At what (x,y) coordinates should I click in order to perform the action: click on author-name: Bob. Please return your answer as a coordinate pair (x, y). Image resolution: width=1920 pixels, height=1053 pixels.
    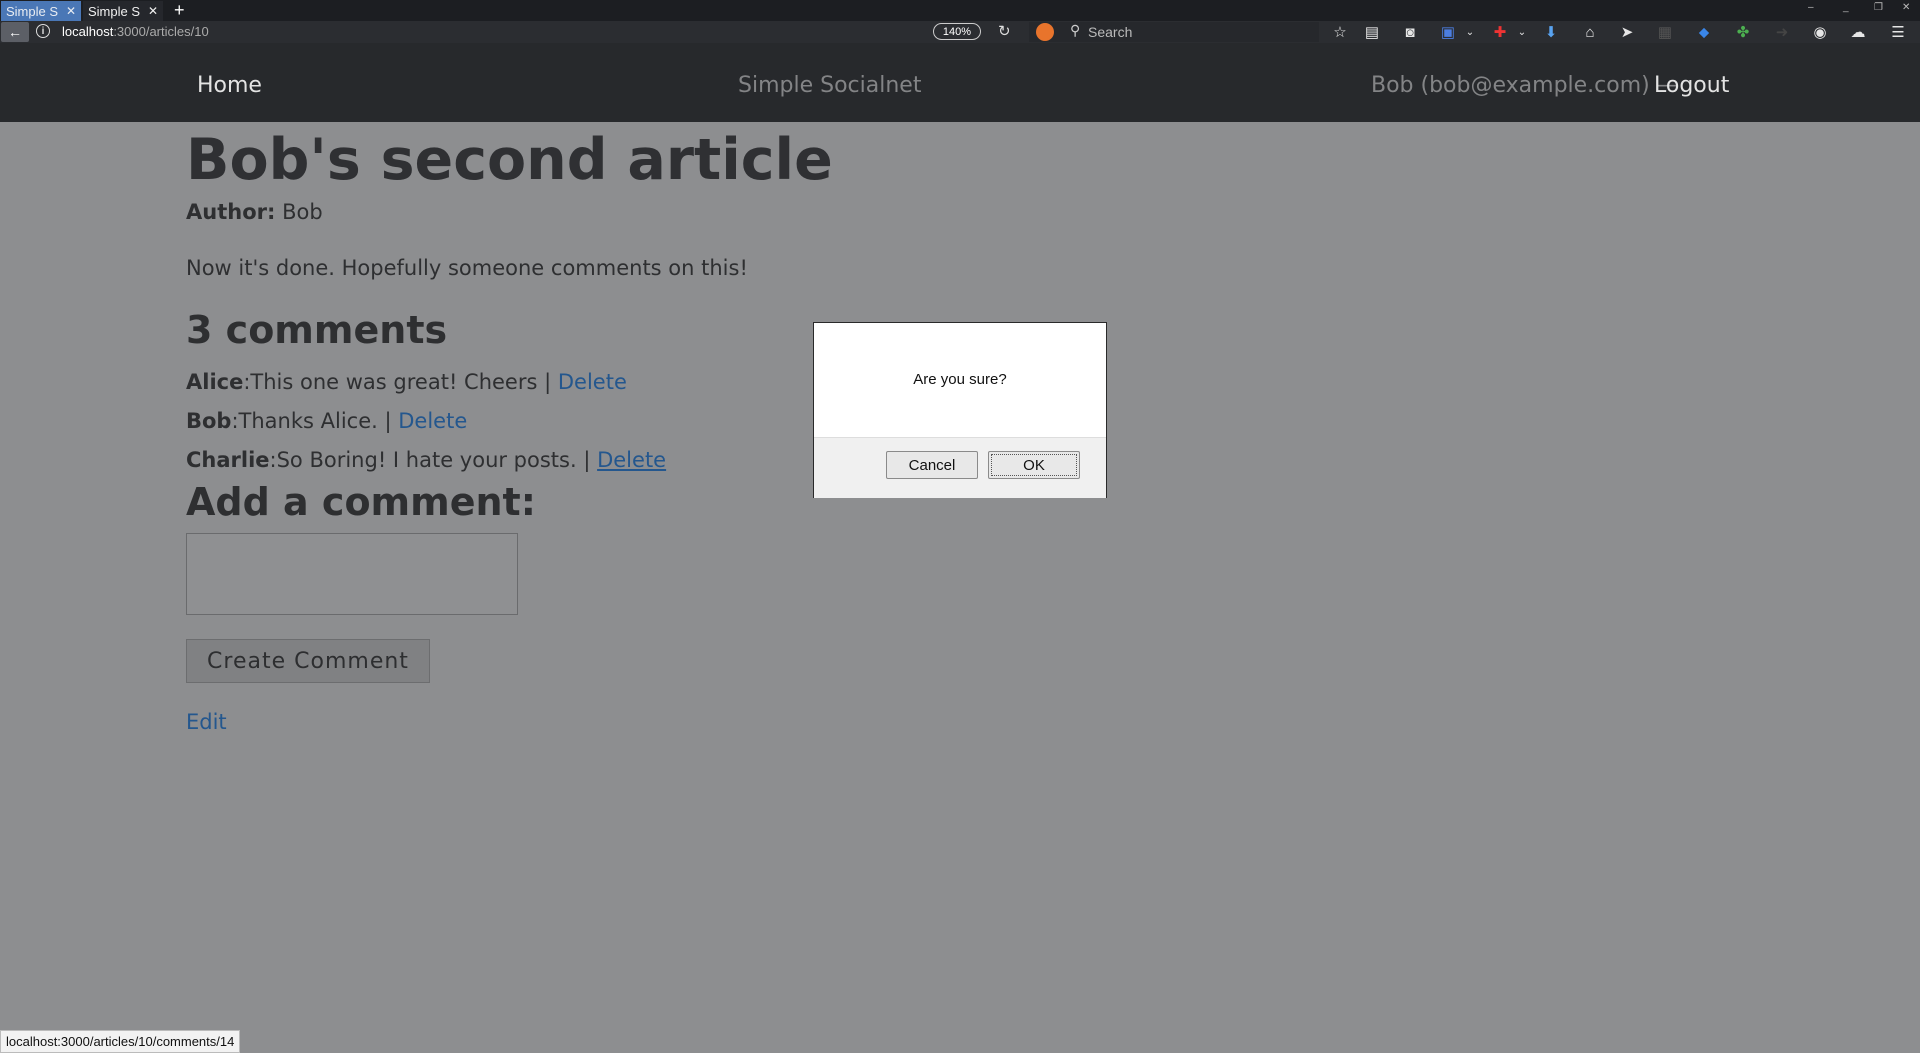
    Looking at the image, I should click on (302, 212).